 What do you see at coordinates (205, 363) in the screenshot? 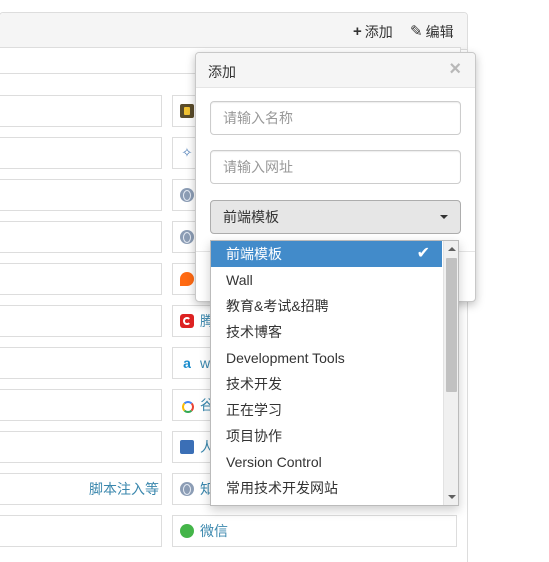
I see `link-text: w` at bounding box center [205, 363].